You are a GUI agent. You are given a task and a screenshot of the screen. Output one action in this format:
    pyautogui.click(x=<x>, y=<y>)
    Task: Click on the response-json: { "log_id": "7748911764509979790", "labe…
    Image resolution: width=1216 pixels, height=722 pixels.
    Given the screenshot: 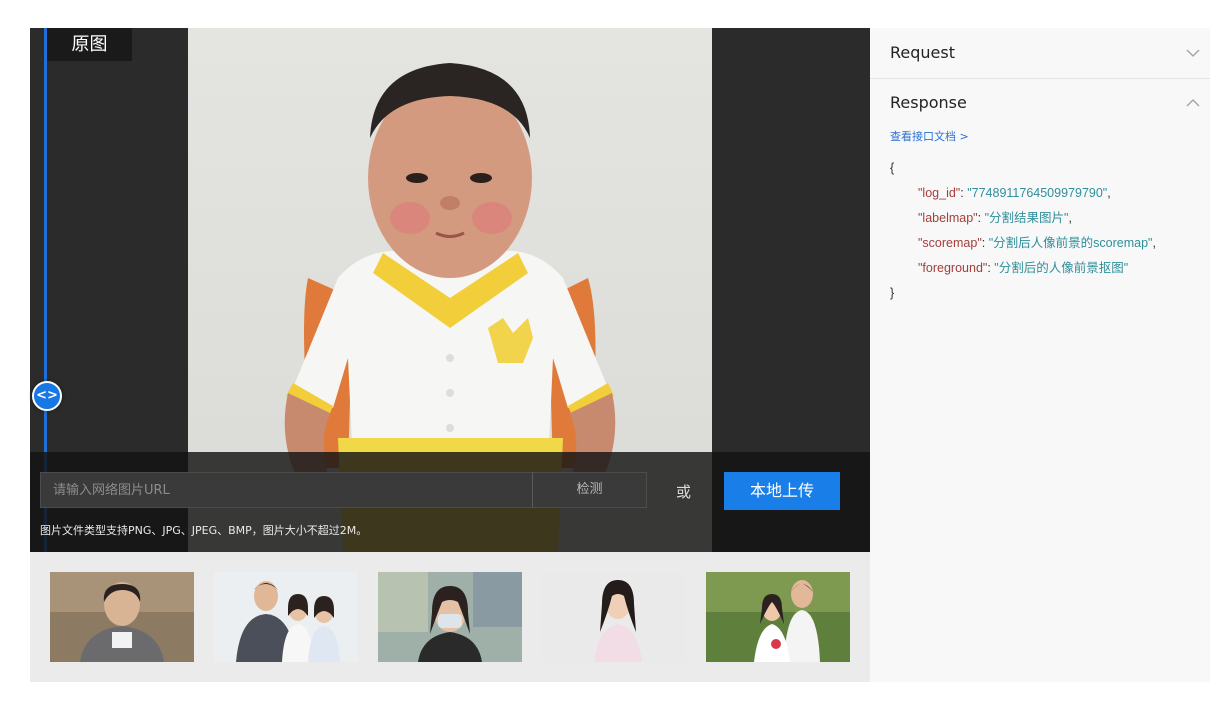 What is the action you would take?
    pyautogui.click(x=1023, y=231)
    